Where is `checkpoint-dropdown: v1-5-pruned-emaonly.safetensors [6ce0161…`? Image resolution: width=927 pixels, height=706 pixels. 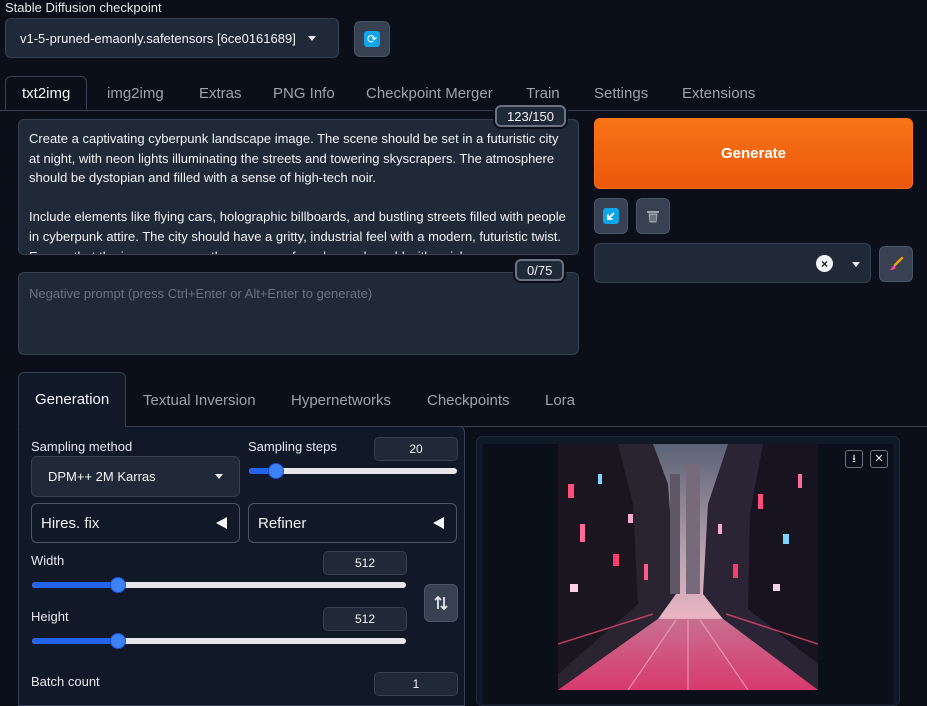 checkpoint-dropdown: v1-5-pruned-emaonly.safetensors [6ce0161… is located at coordinates (172, 38).